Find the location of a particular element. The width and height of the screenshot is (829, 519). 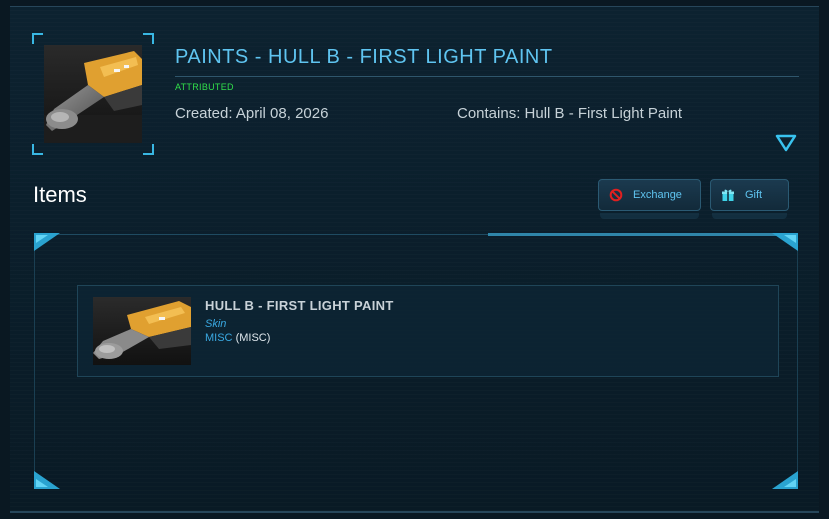

contains-text: Contains: Hull B - First Light Paint is located at coordinates (570, 113).